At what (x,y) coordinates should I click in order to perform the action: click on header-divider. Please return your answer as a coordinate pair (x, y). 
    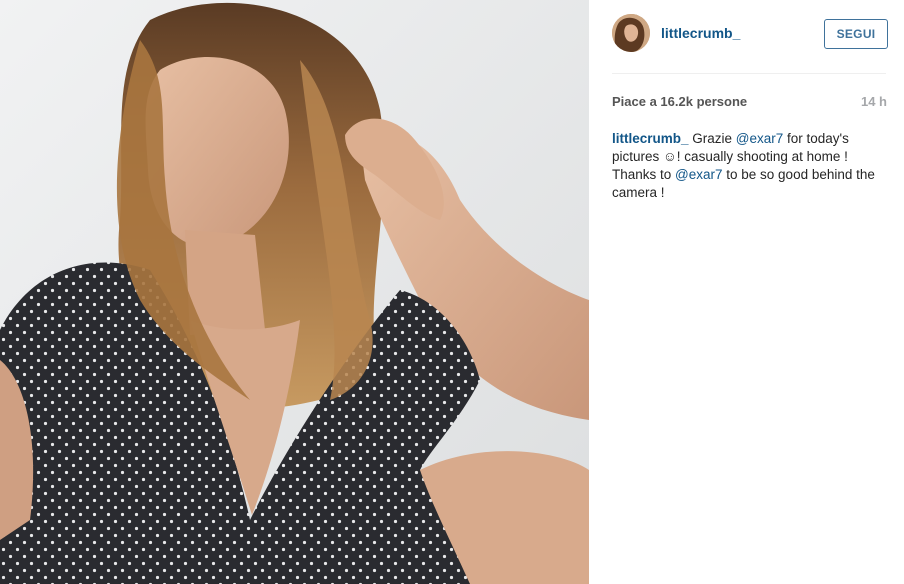
    Looking at the image, I should click on (749, 73).